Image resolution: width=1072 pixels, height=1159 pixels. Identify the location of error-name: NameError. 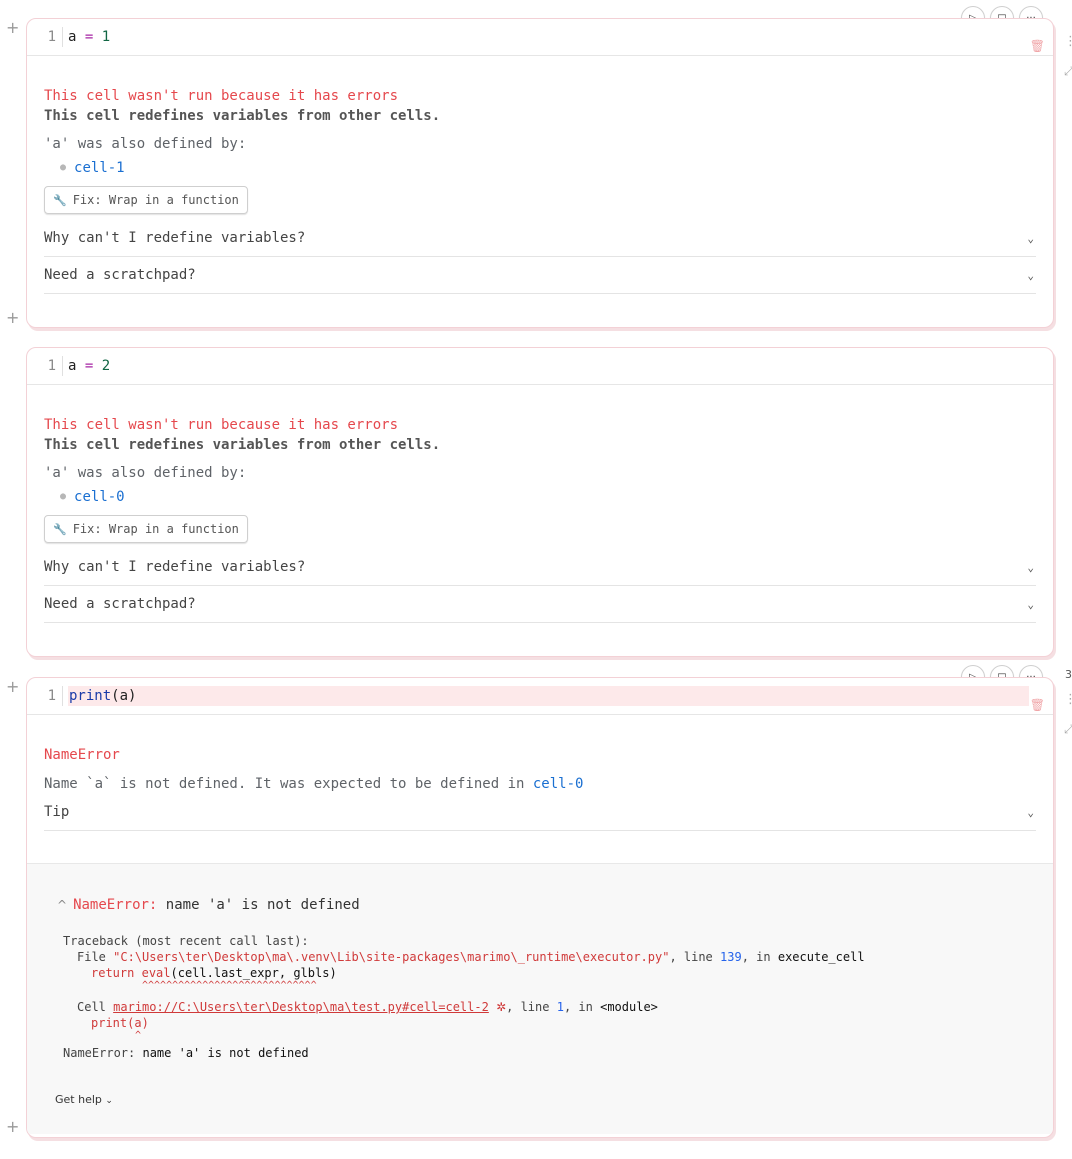
(82, 755).